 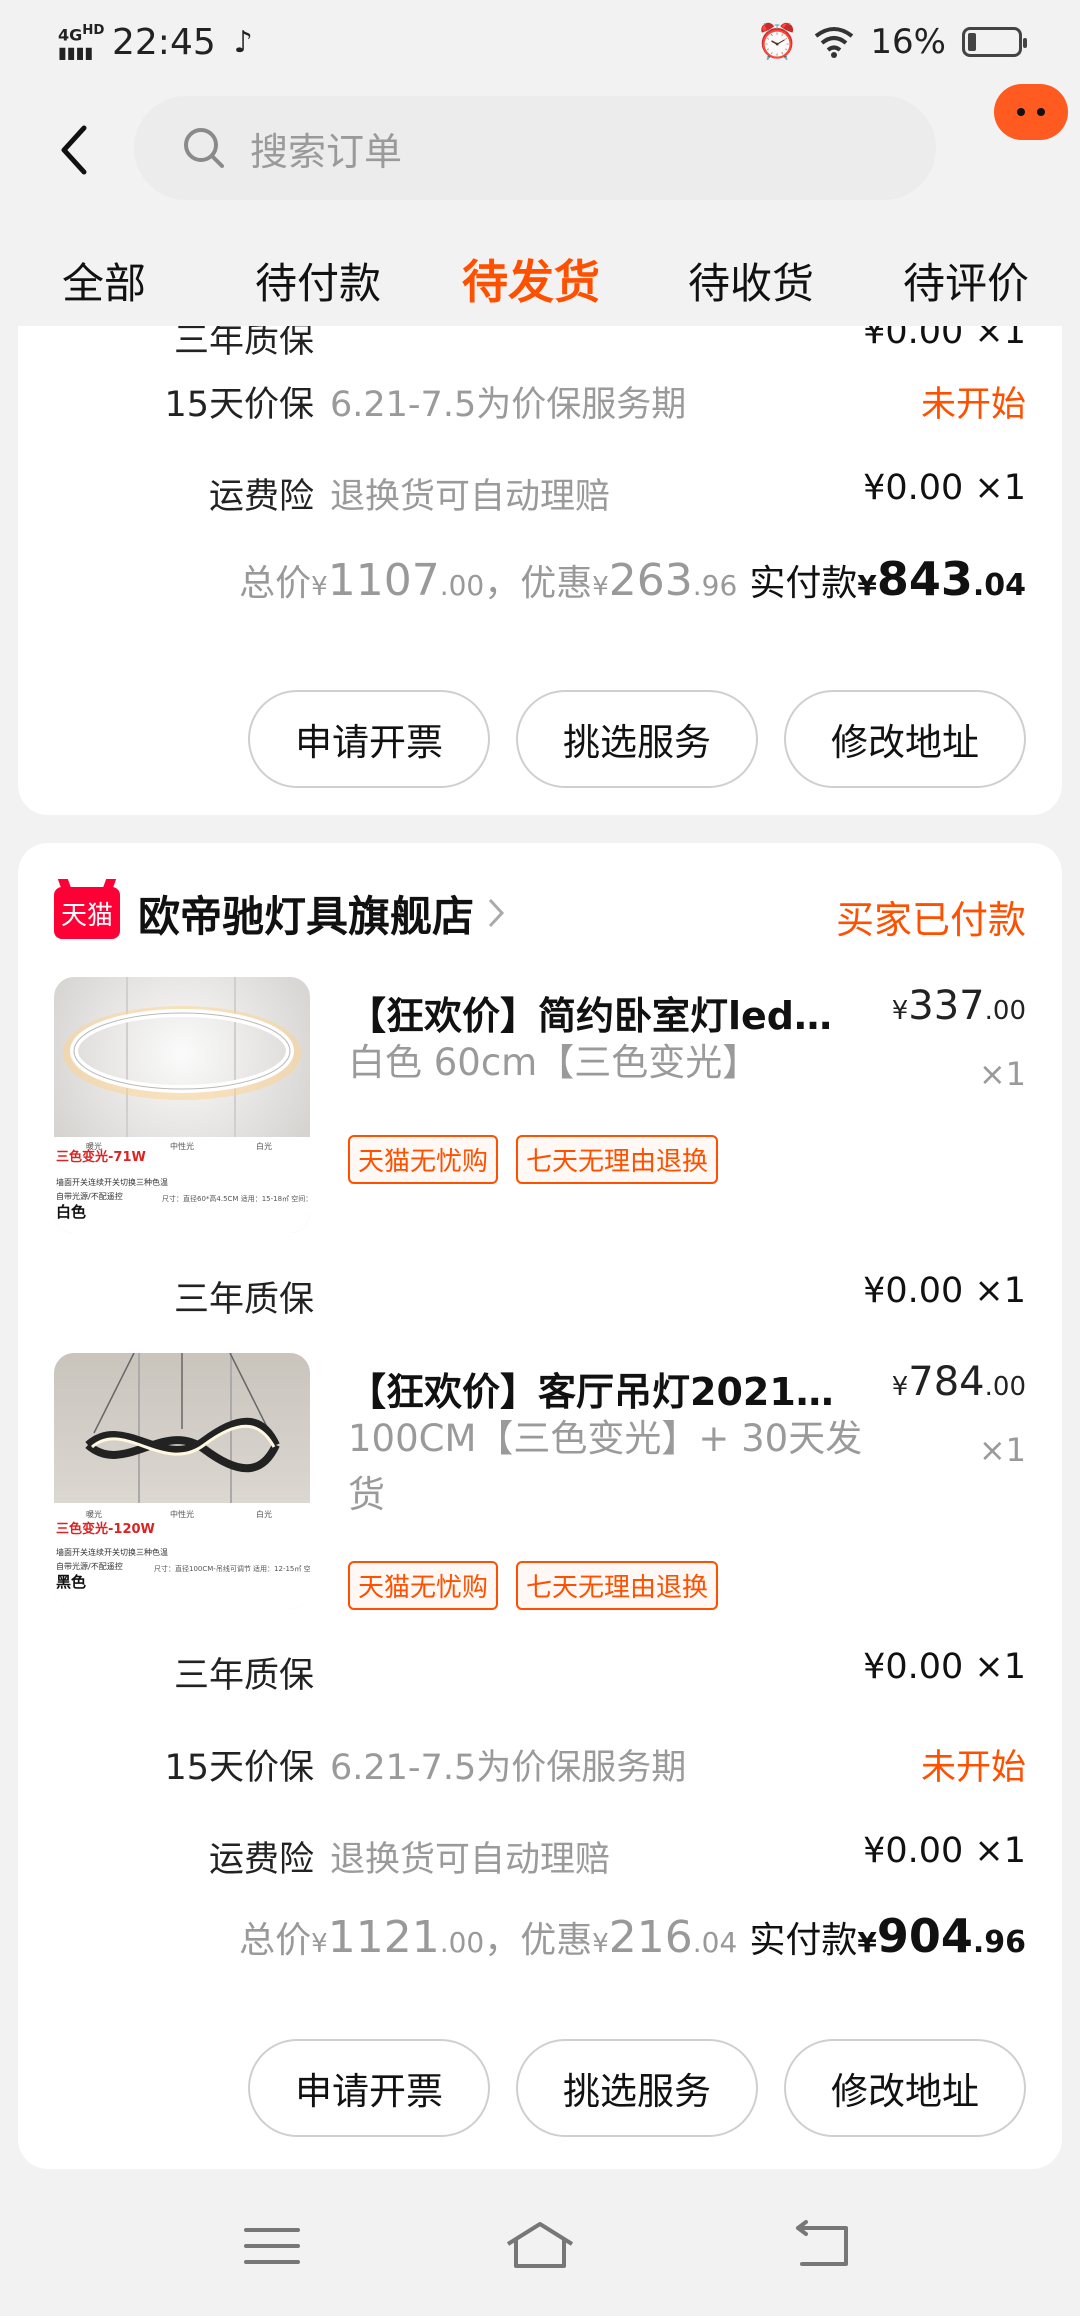 What do you see at coordinates (243, 42) in the screenshot?
I see `tiktok-icon: ♪` at bounding box center [243, 42].